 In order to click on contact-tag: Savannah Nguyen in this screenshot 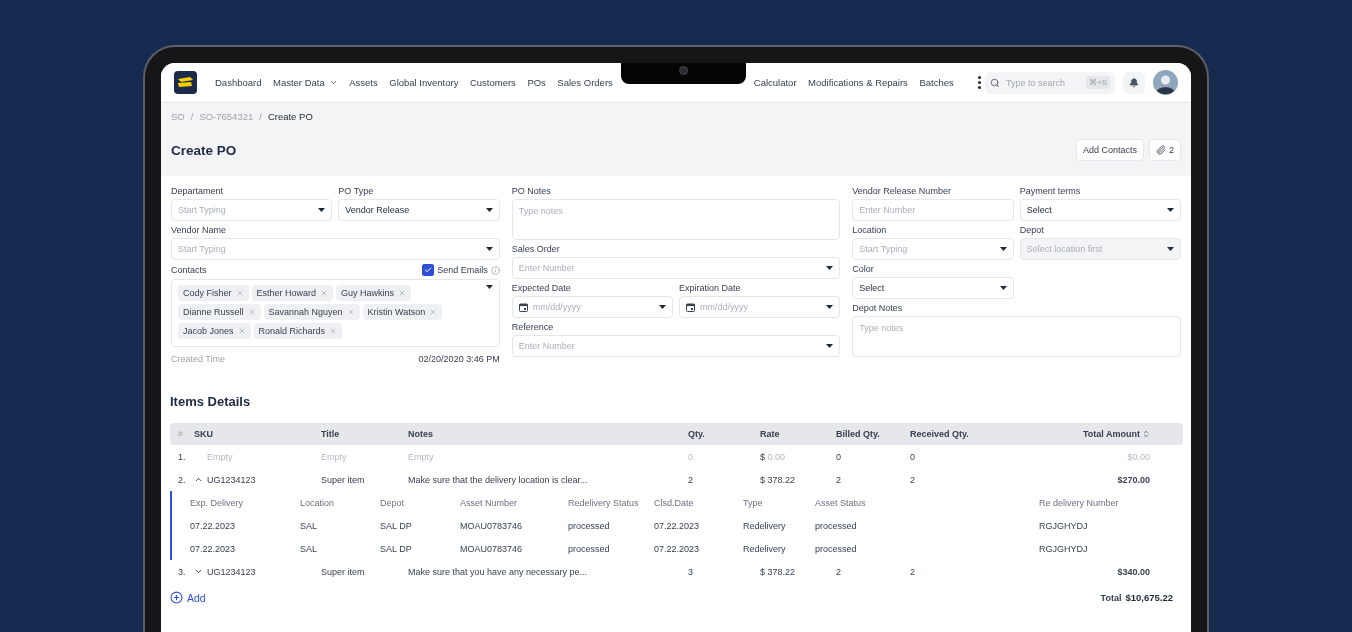, I will do `click(311, 312)`.